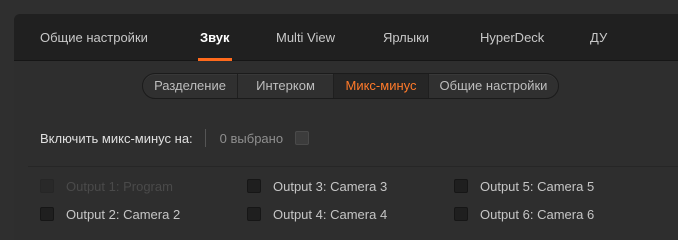 The image size is (678, 240). I want to click on output-2-checkbox-item: Output 2: Camera 2, so click(110, 214).